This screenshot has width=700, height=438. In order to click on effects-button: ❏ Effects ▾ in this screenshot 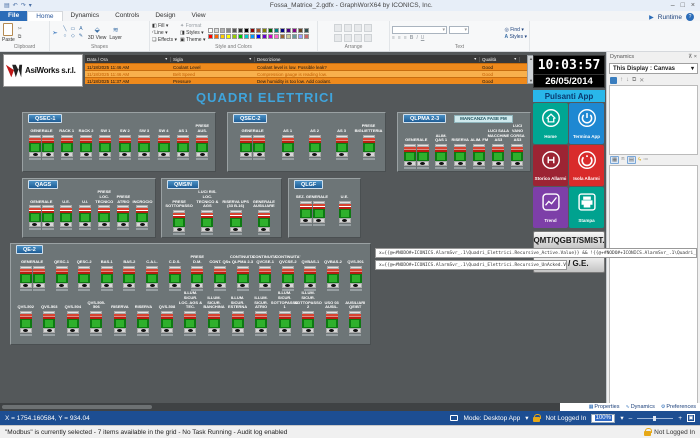, I will do `click(164, 40)`.